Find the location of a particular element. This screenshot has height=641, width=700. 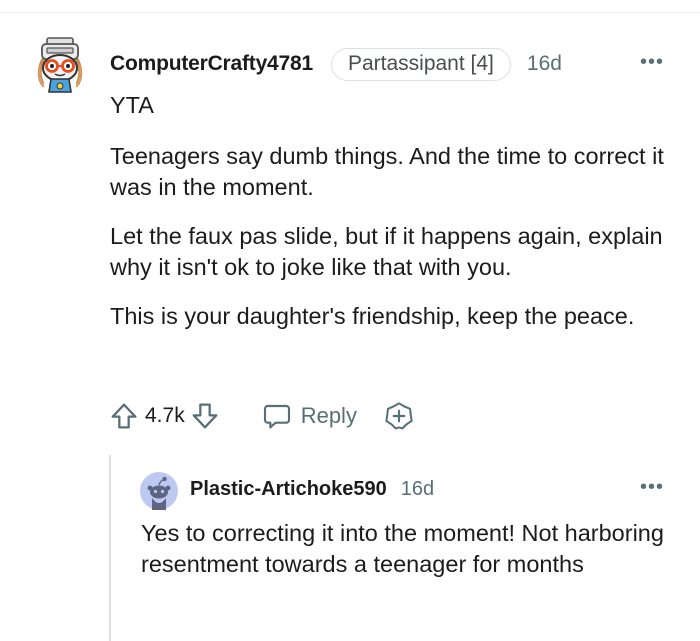

top-divider is located at coordinates (350, 12).